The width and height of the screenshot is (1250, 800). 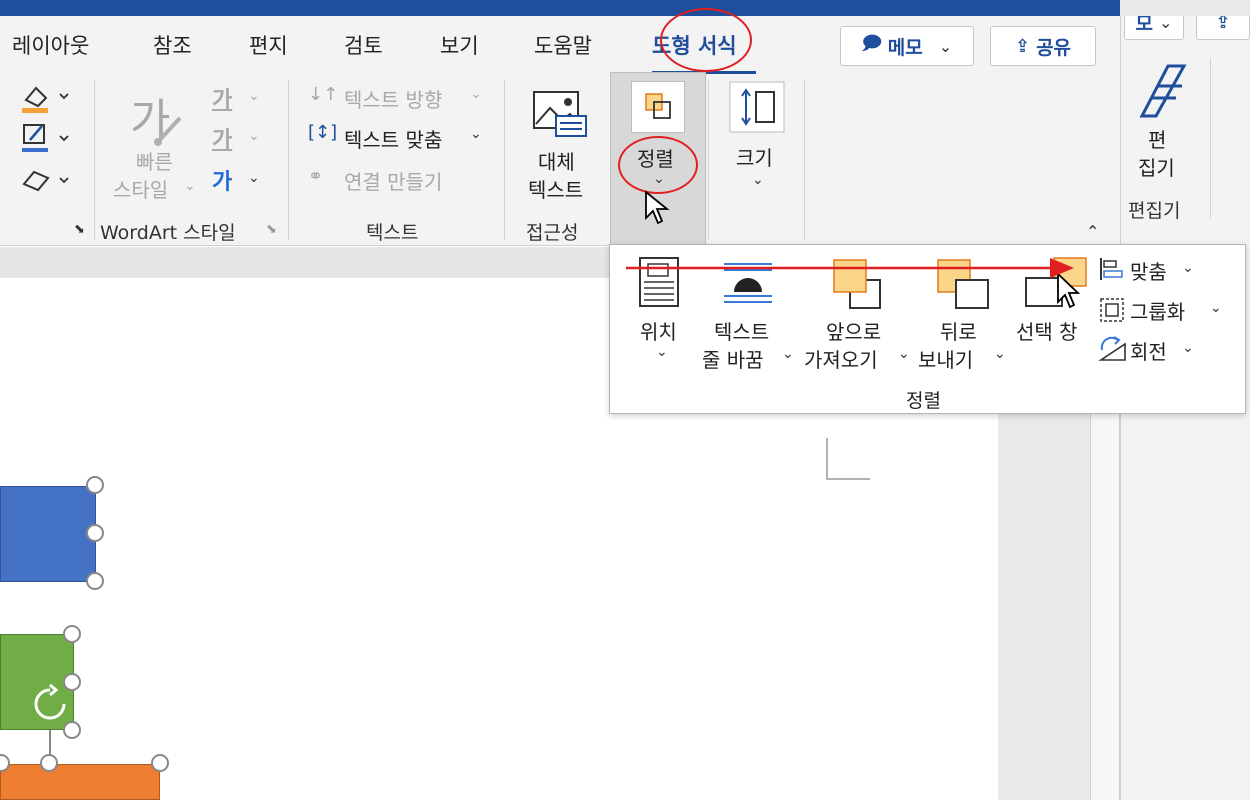 I want to click on arrange-icon, so click(x=658, y=107).